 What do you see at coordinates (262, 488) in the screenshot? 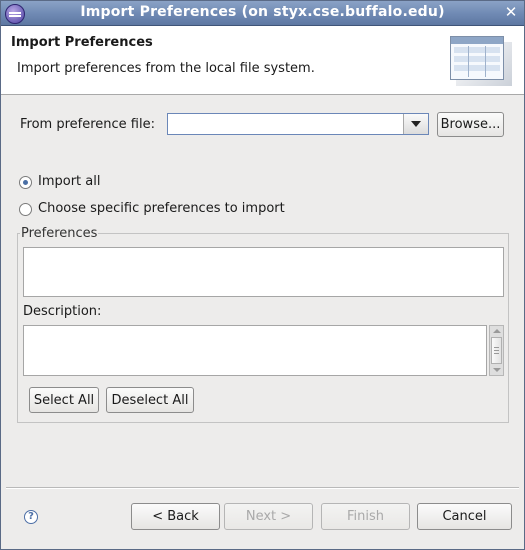
I see `footer-separator` at bounding box center [262, 488].